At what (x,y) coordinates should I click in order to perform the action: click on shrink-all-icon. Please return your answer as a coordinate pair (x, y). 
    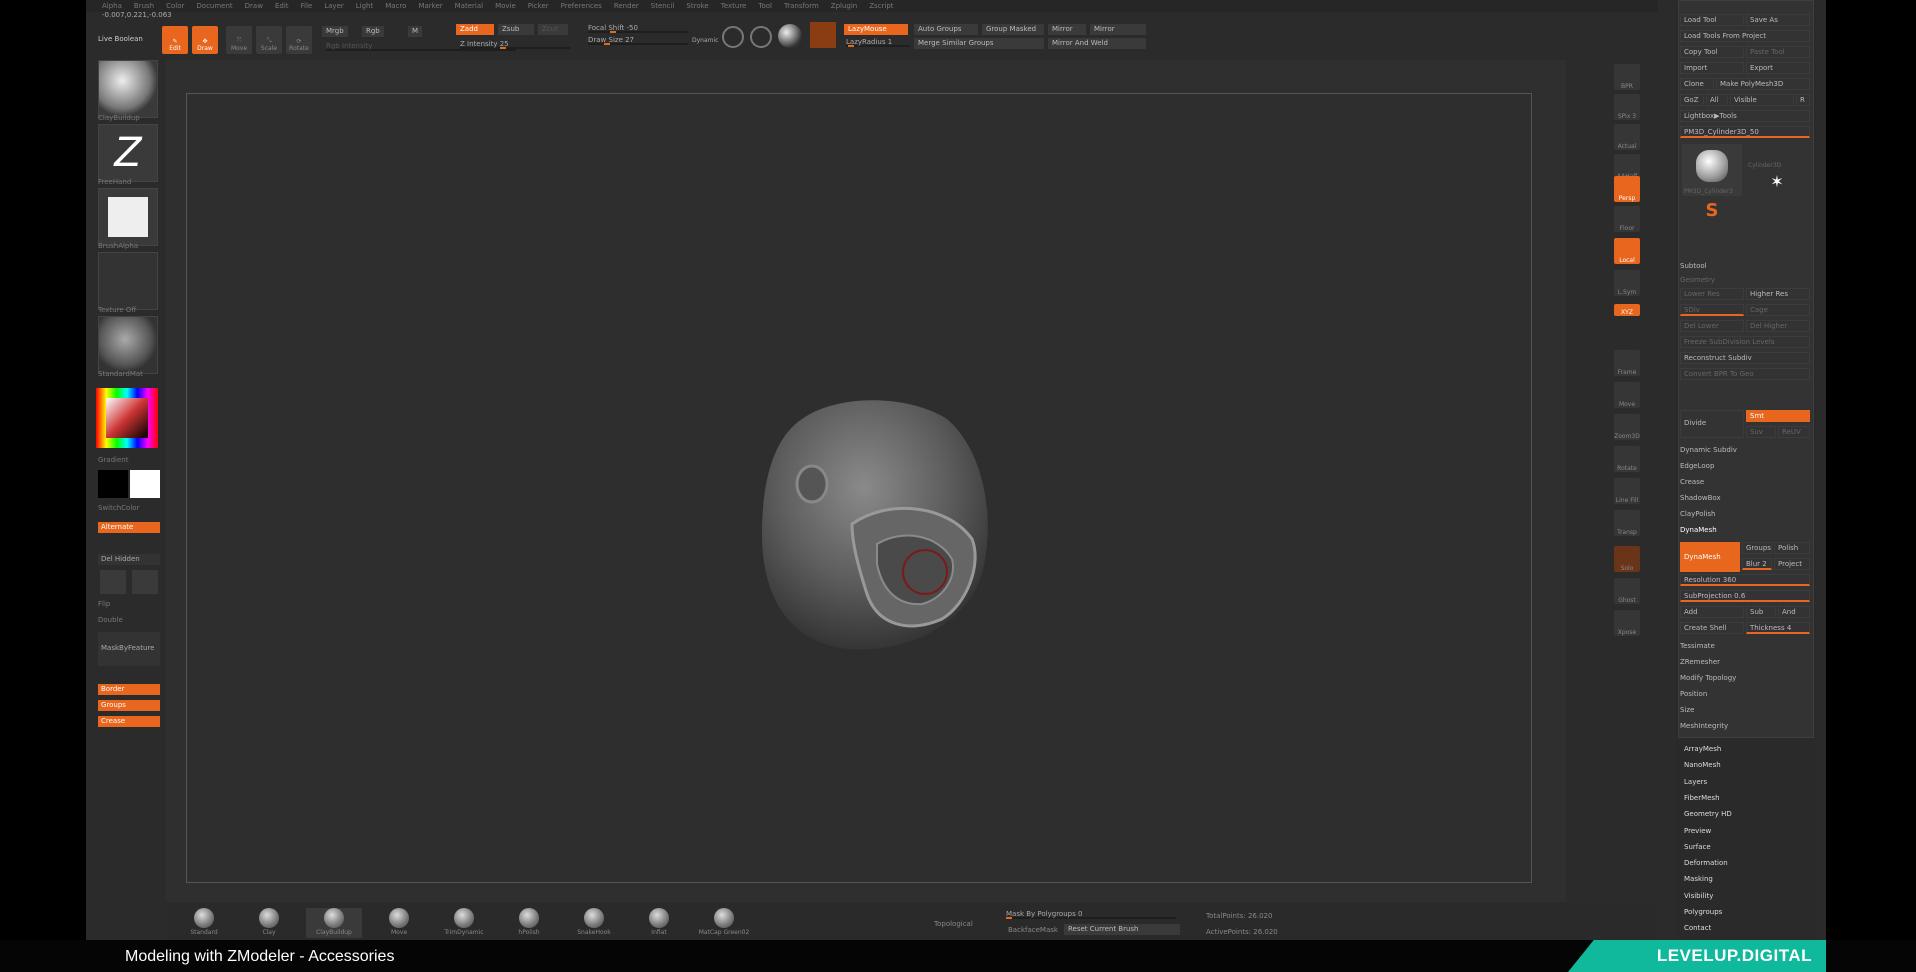
    Looking at the image, I should click on (145, 582).